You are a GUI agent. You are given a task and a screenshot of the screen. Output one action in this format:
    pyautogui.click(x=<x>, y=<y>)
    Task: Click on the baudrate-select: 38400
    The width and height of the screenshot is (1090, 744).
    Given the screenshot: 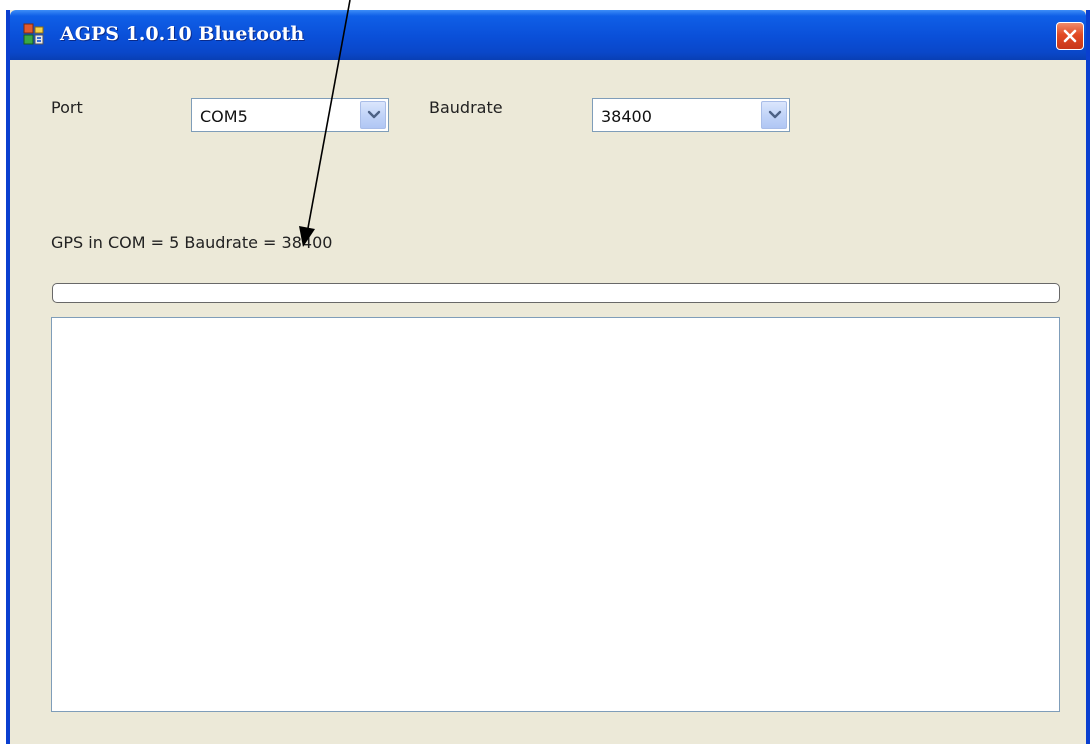 What is the action you would take?
    pyautogui.click(x=691, y=115)
    